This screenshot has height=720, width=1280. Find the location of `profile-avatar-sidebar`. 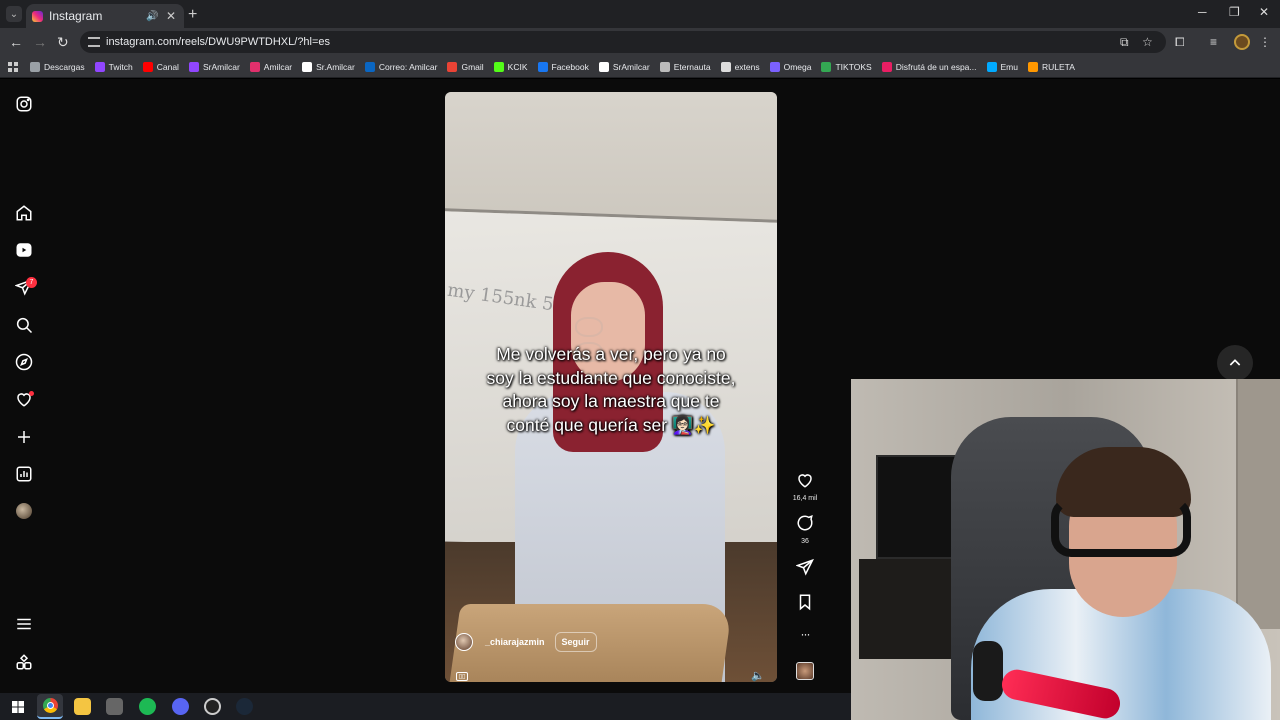

profile-avatar-sidebar is located at coordinates (24, 511).